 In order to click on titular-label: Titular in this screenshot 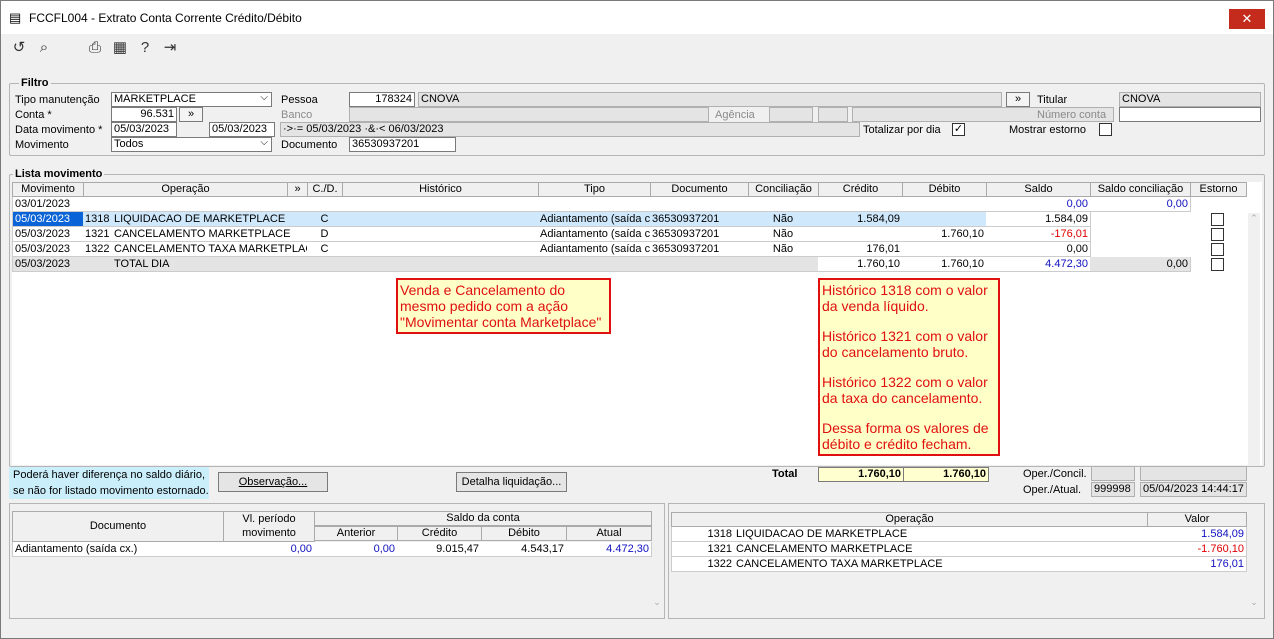, I will do `click(1052, 100)`.